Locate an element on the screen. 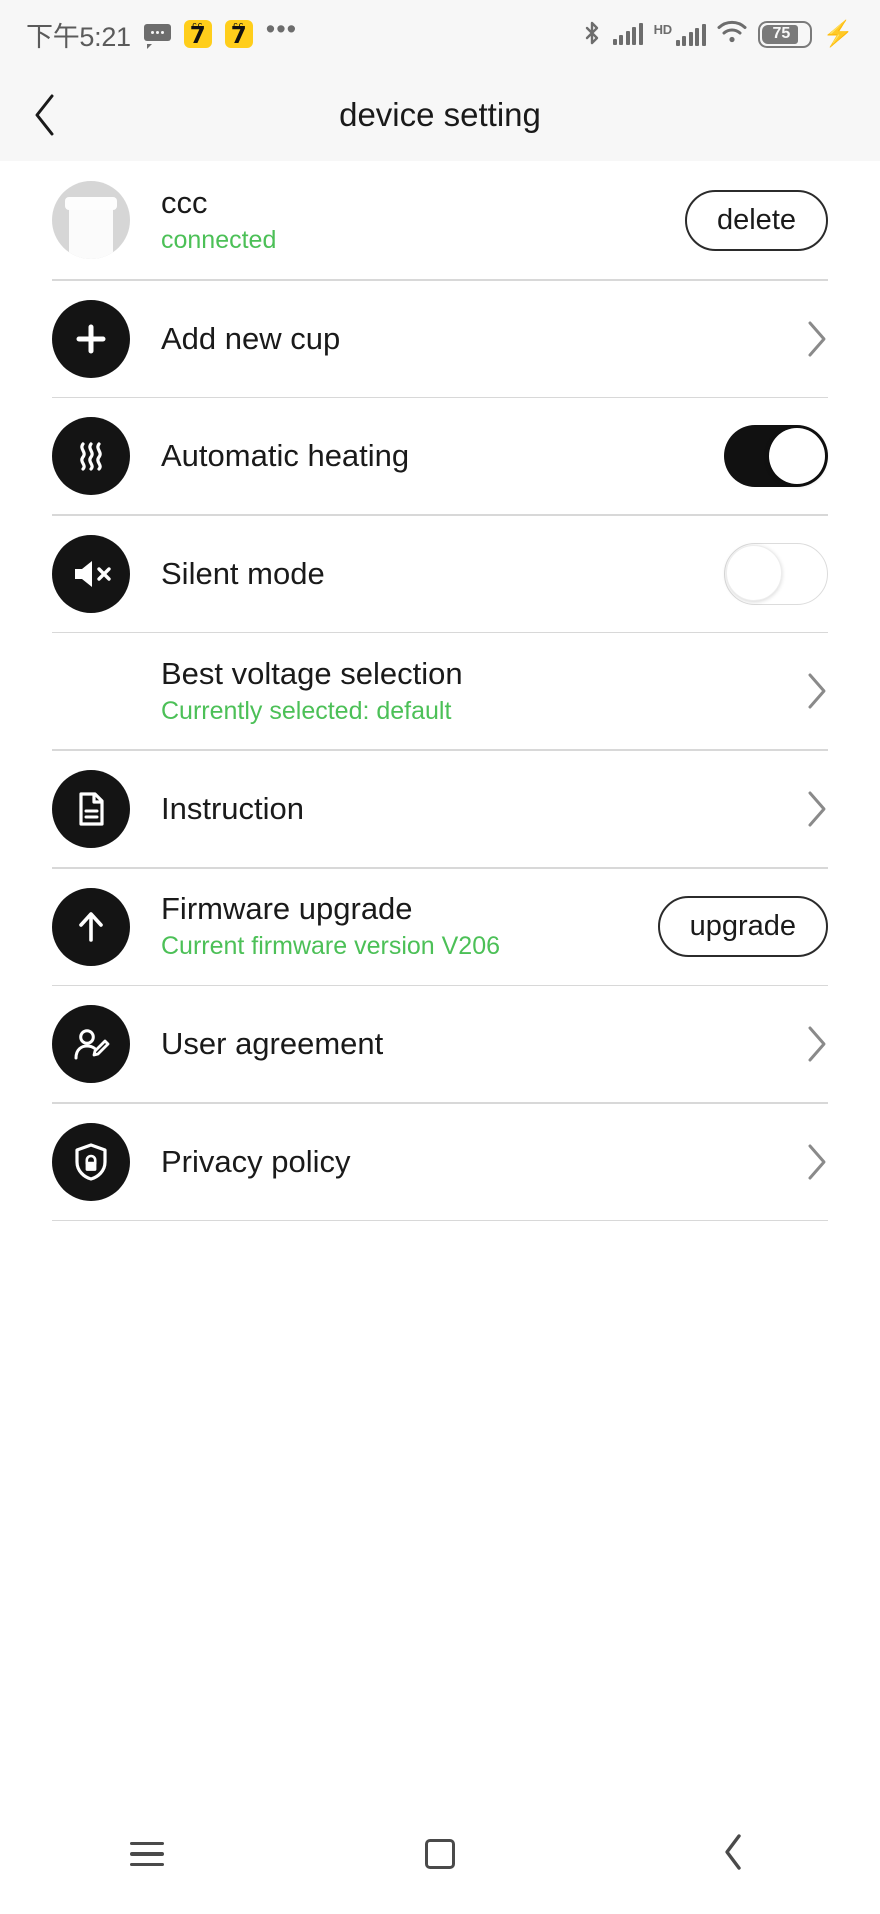 This screenshot has width=880, height=1914. message-bubble-icon is located at coordinates (157, 36).